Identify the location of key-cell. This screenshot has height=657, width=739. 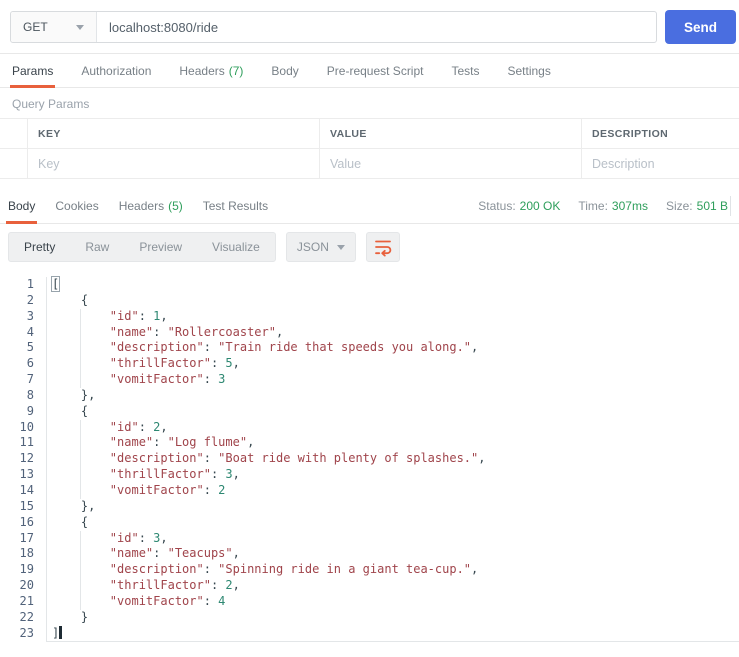
(174, 163).